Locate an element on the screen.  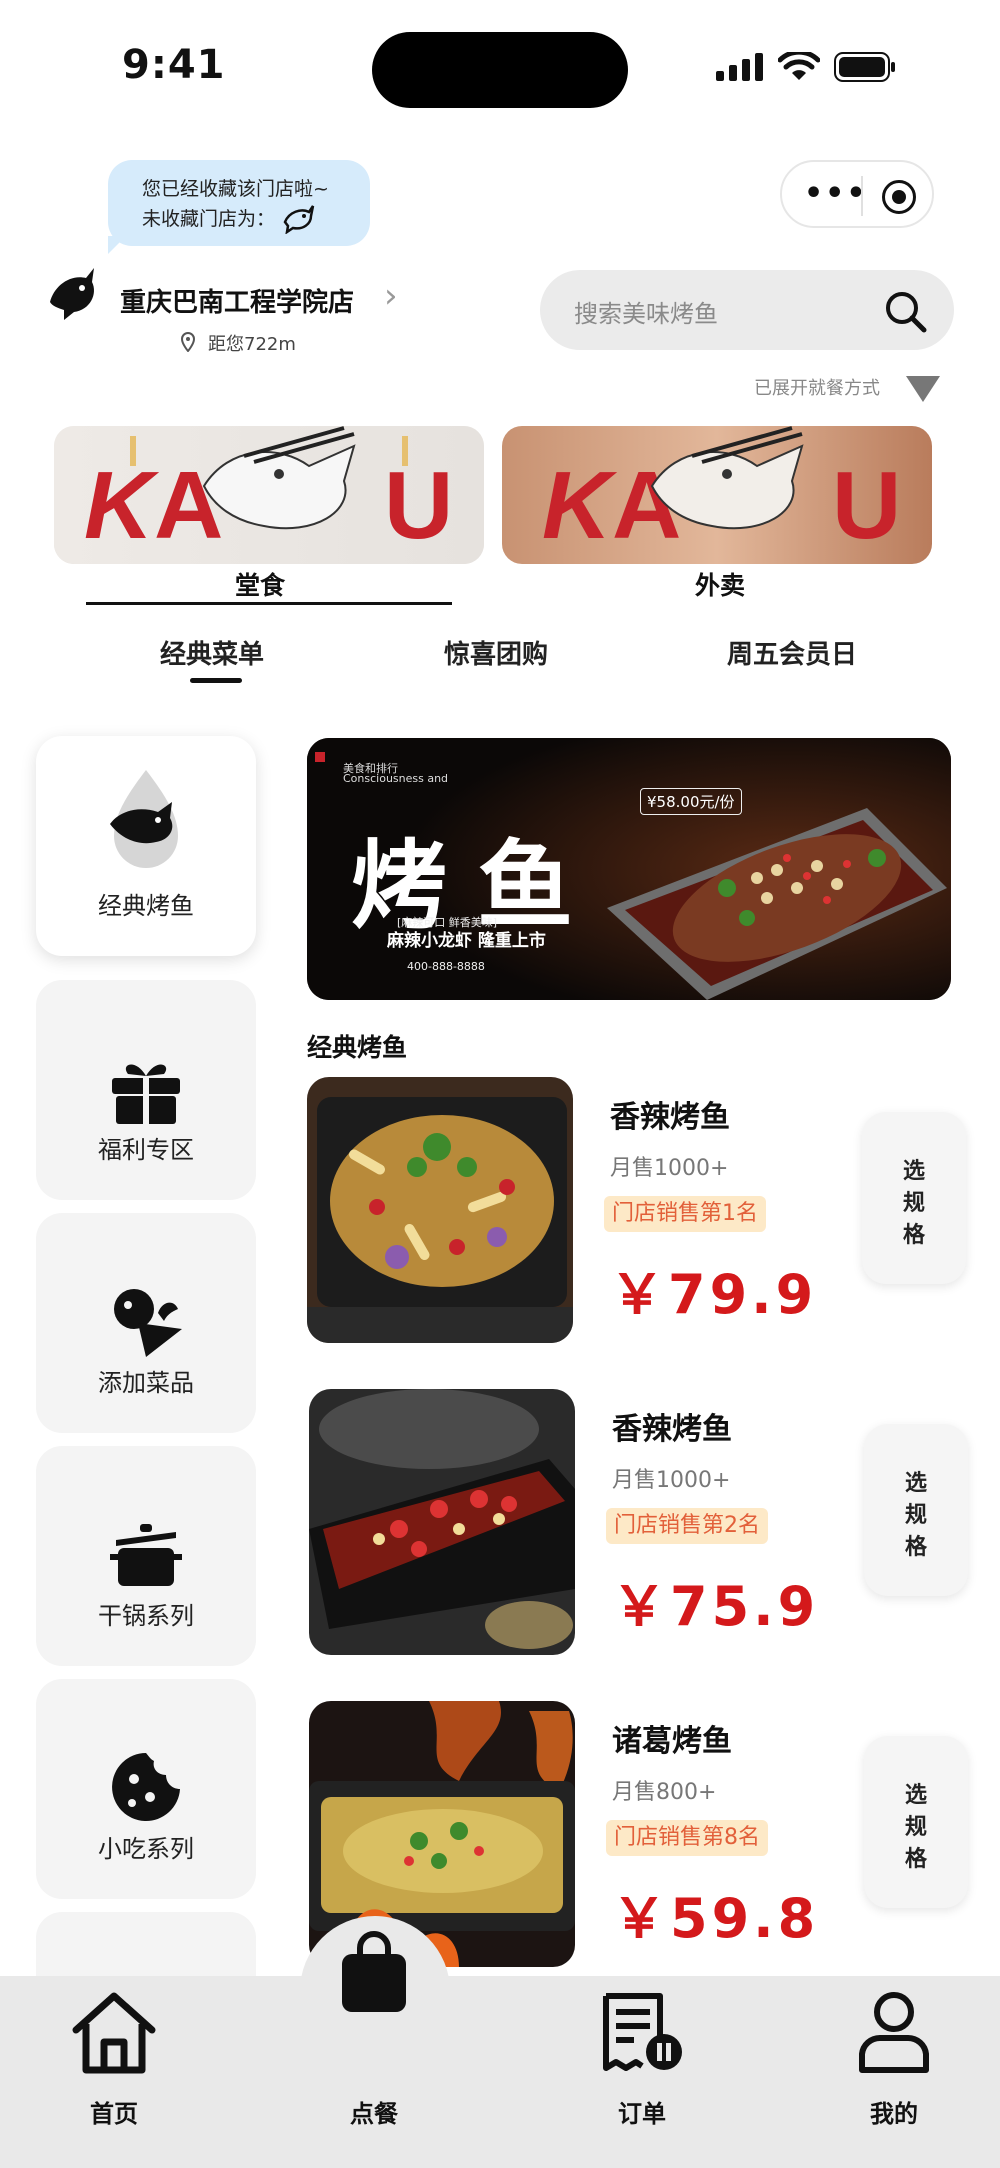
category-classic-fish: 经典烤鱼 is located at coordinates (146, 846).